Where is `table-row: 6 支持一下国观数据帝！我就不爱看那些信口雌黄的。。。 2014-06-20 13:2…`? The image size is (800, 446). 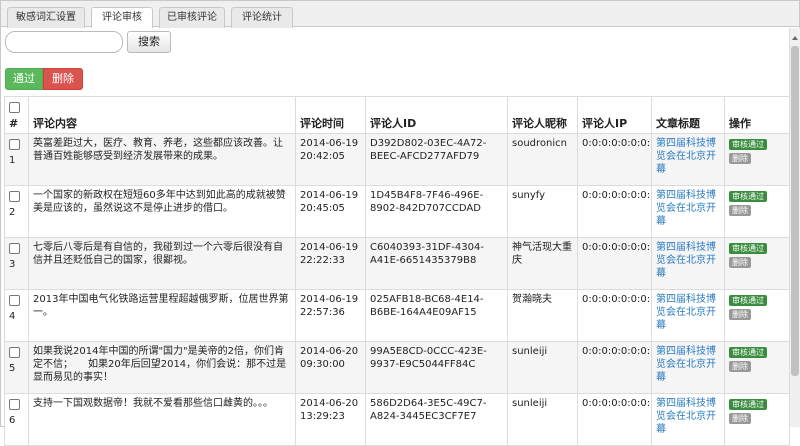
table-row: 6 支持一下国观数据帝！我就不爱看那些信口雌黄的。。。 2014-06-20 13:2… is located at coordinates (397, 419).